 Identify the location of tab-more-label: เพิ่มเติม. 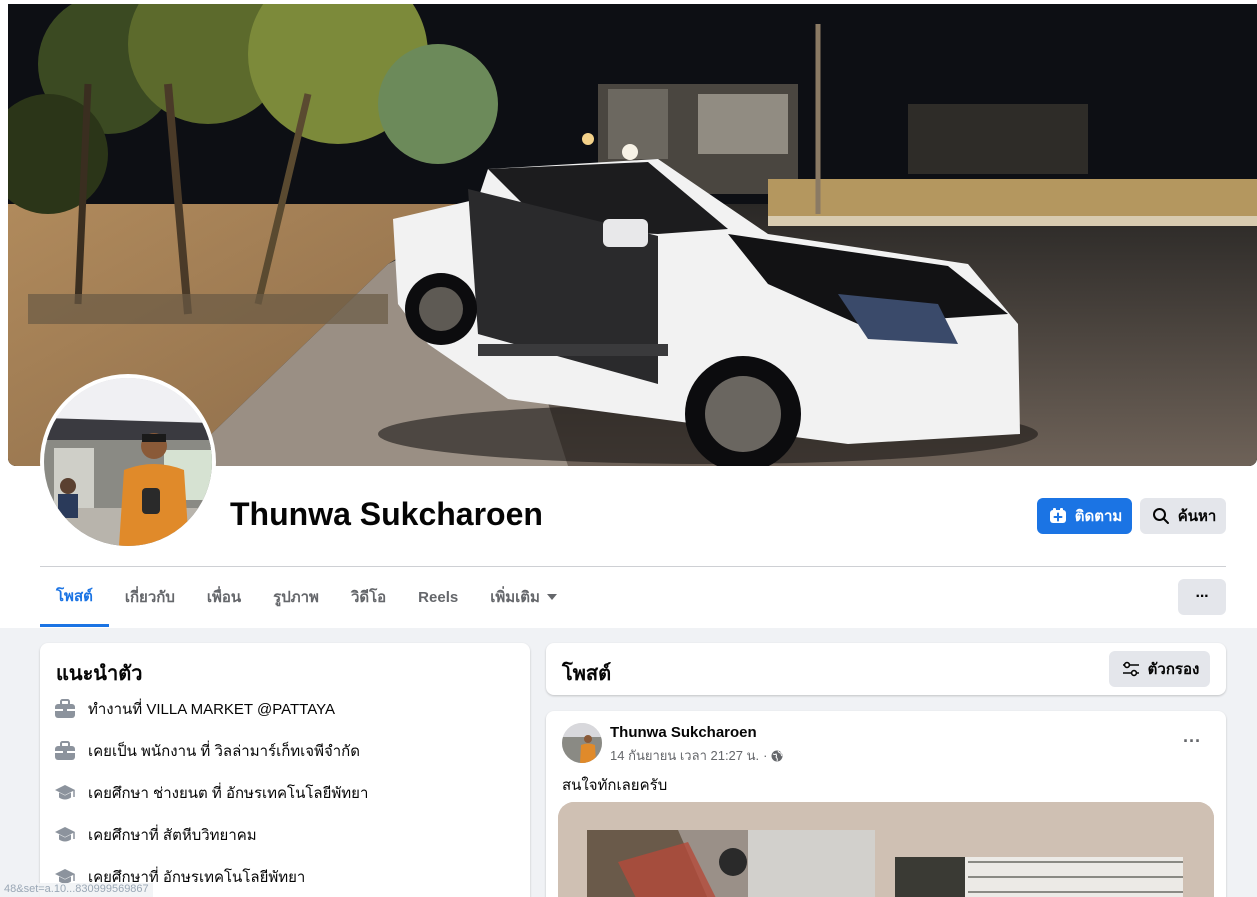
(515, 597).